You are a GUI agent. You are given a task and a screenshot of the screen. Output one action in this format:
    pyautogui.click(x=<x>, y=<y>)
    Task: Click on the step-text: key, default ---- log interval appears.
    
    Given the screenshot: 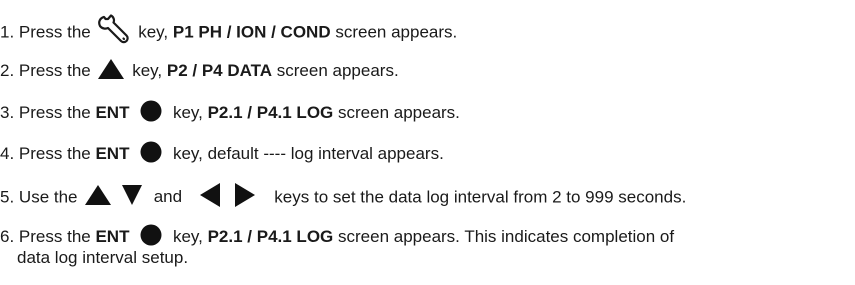 What is the action you would take?
    pyautogui.click(x=308, y=153)
    